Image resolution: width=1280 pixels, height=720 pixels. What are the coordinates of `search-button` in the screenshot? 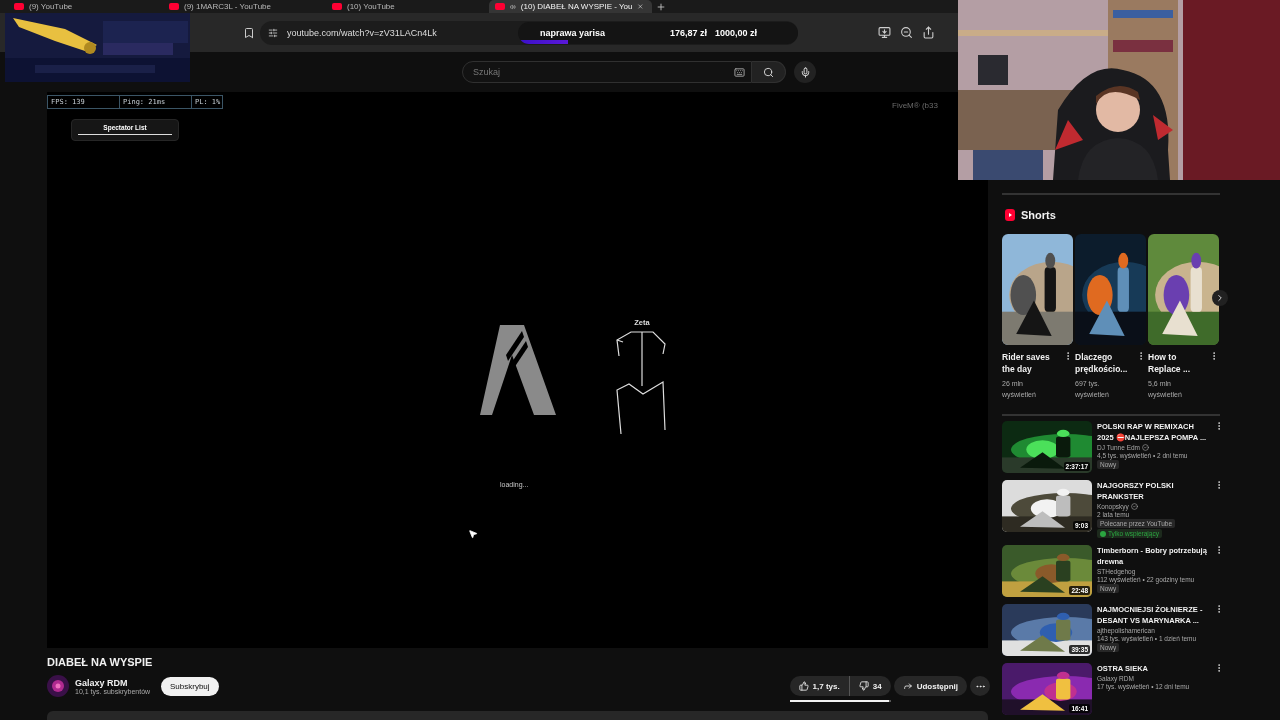 It's located at (769, 72).